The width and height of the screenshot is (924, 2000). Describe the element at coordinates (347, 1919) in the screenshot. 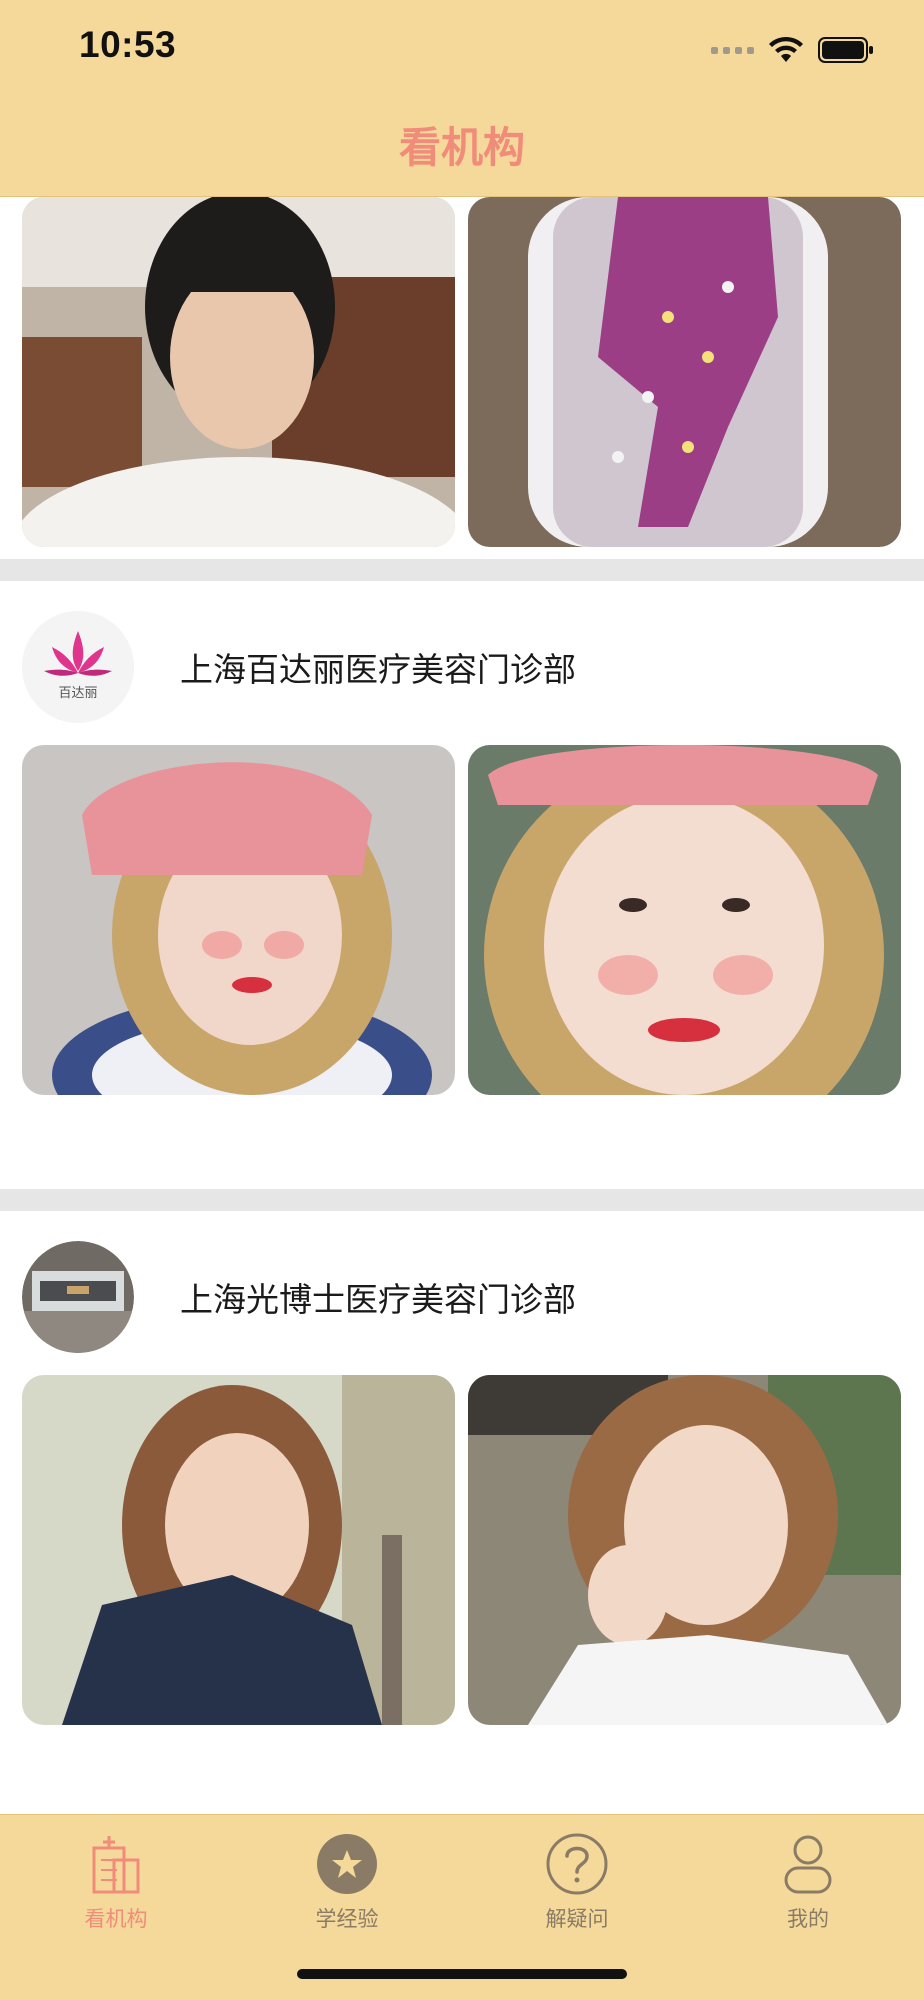

I see `tab-label: 学经验` at that location.